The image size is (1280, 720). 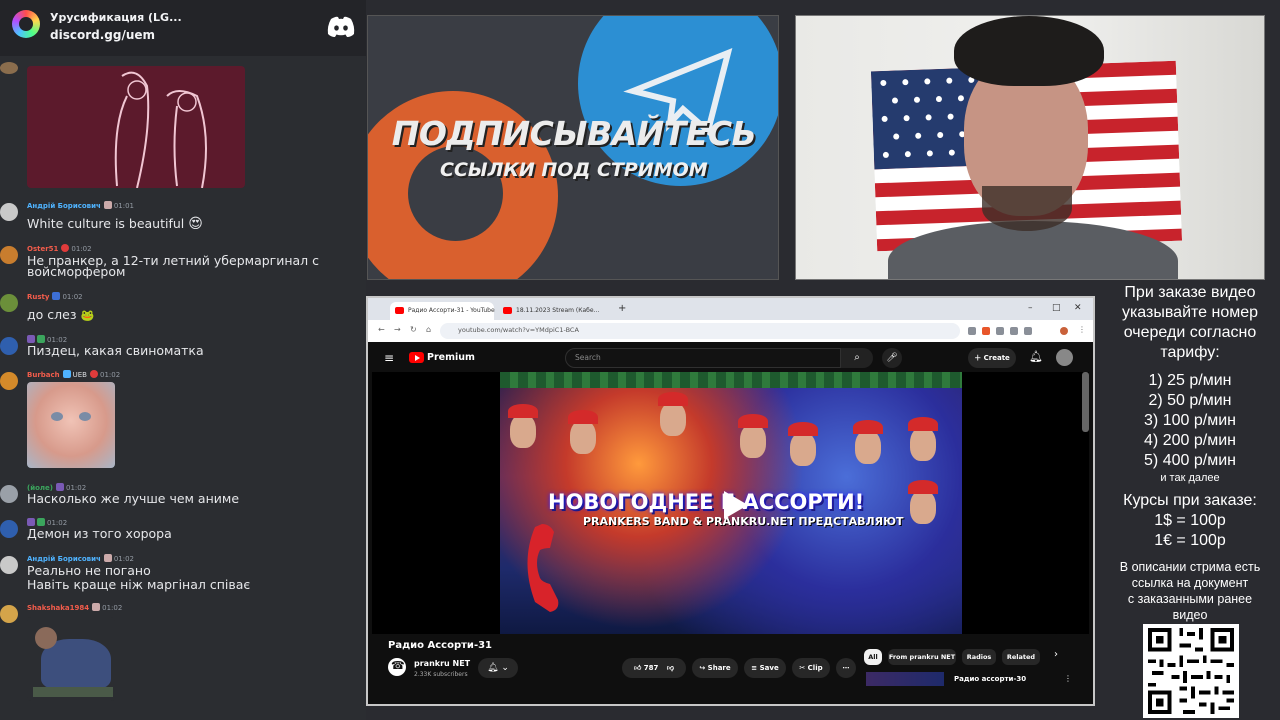 I want to click on microphone-icon: 🎤︎, so click(x=892, y=358).